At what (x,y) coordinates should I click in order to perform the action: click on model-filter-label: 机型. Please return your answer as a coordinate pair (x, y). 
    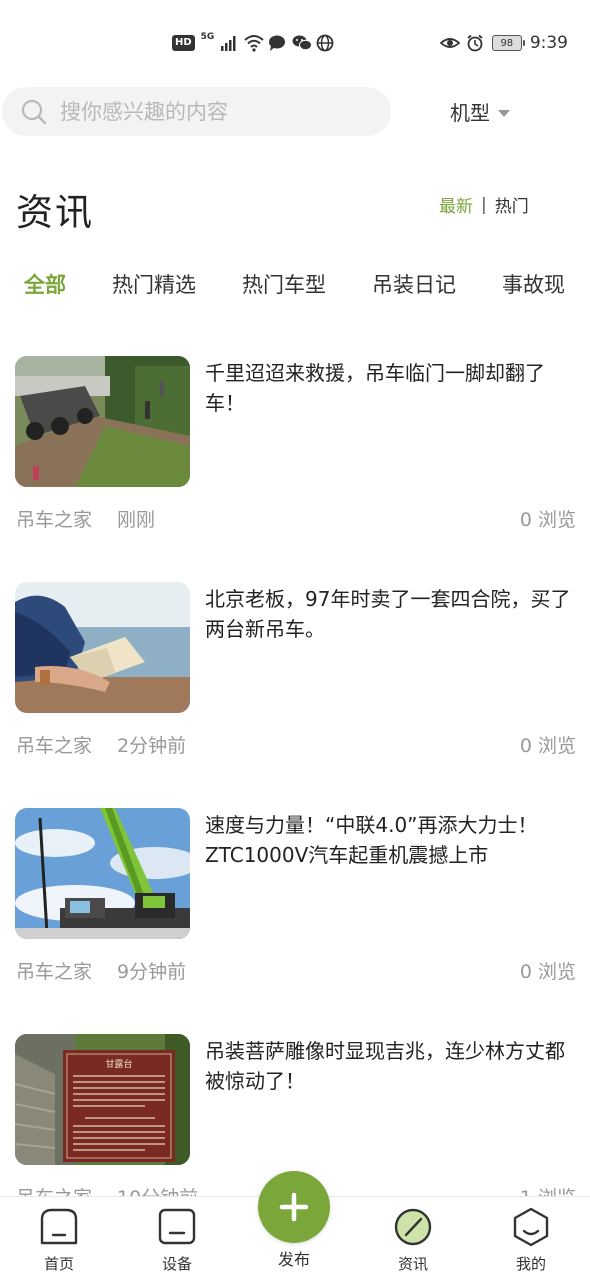
    Looking at the image, I should click on (470, 113).